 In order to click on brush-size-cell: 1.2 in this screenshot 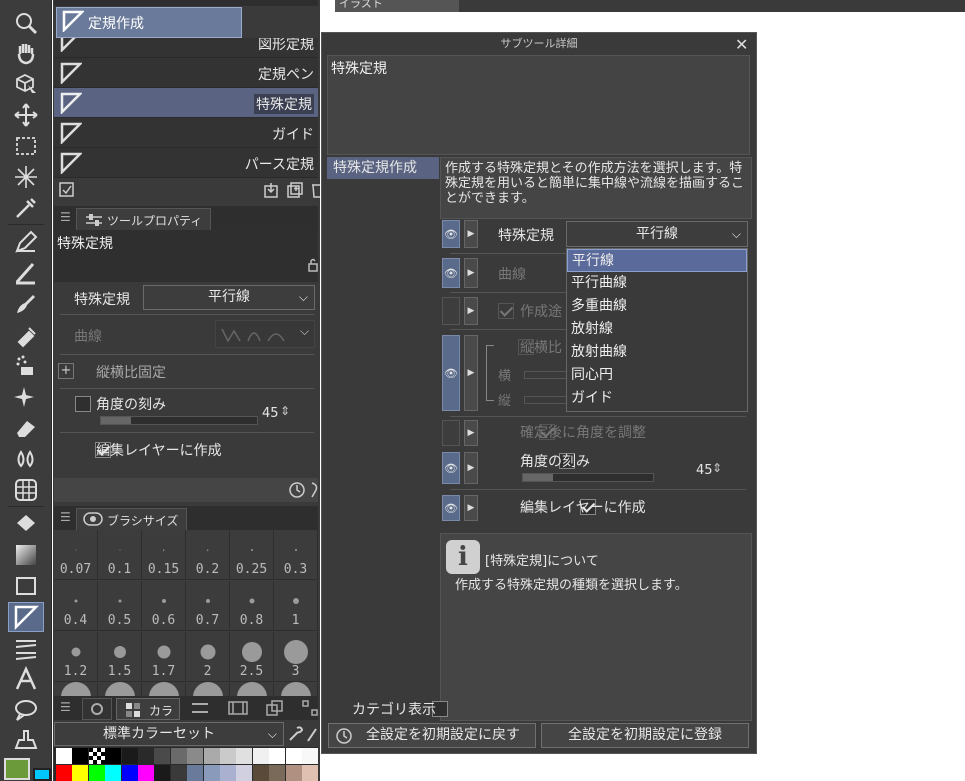, I will do `click(76, 657)`.